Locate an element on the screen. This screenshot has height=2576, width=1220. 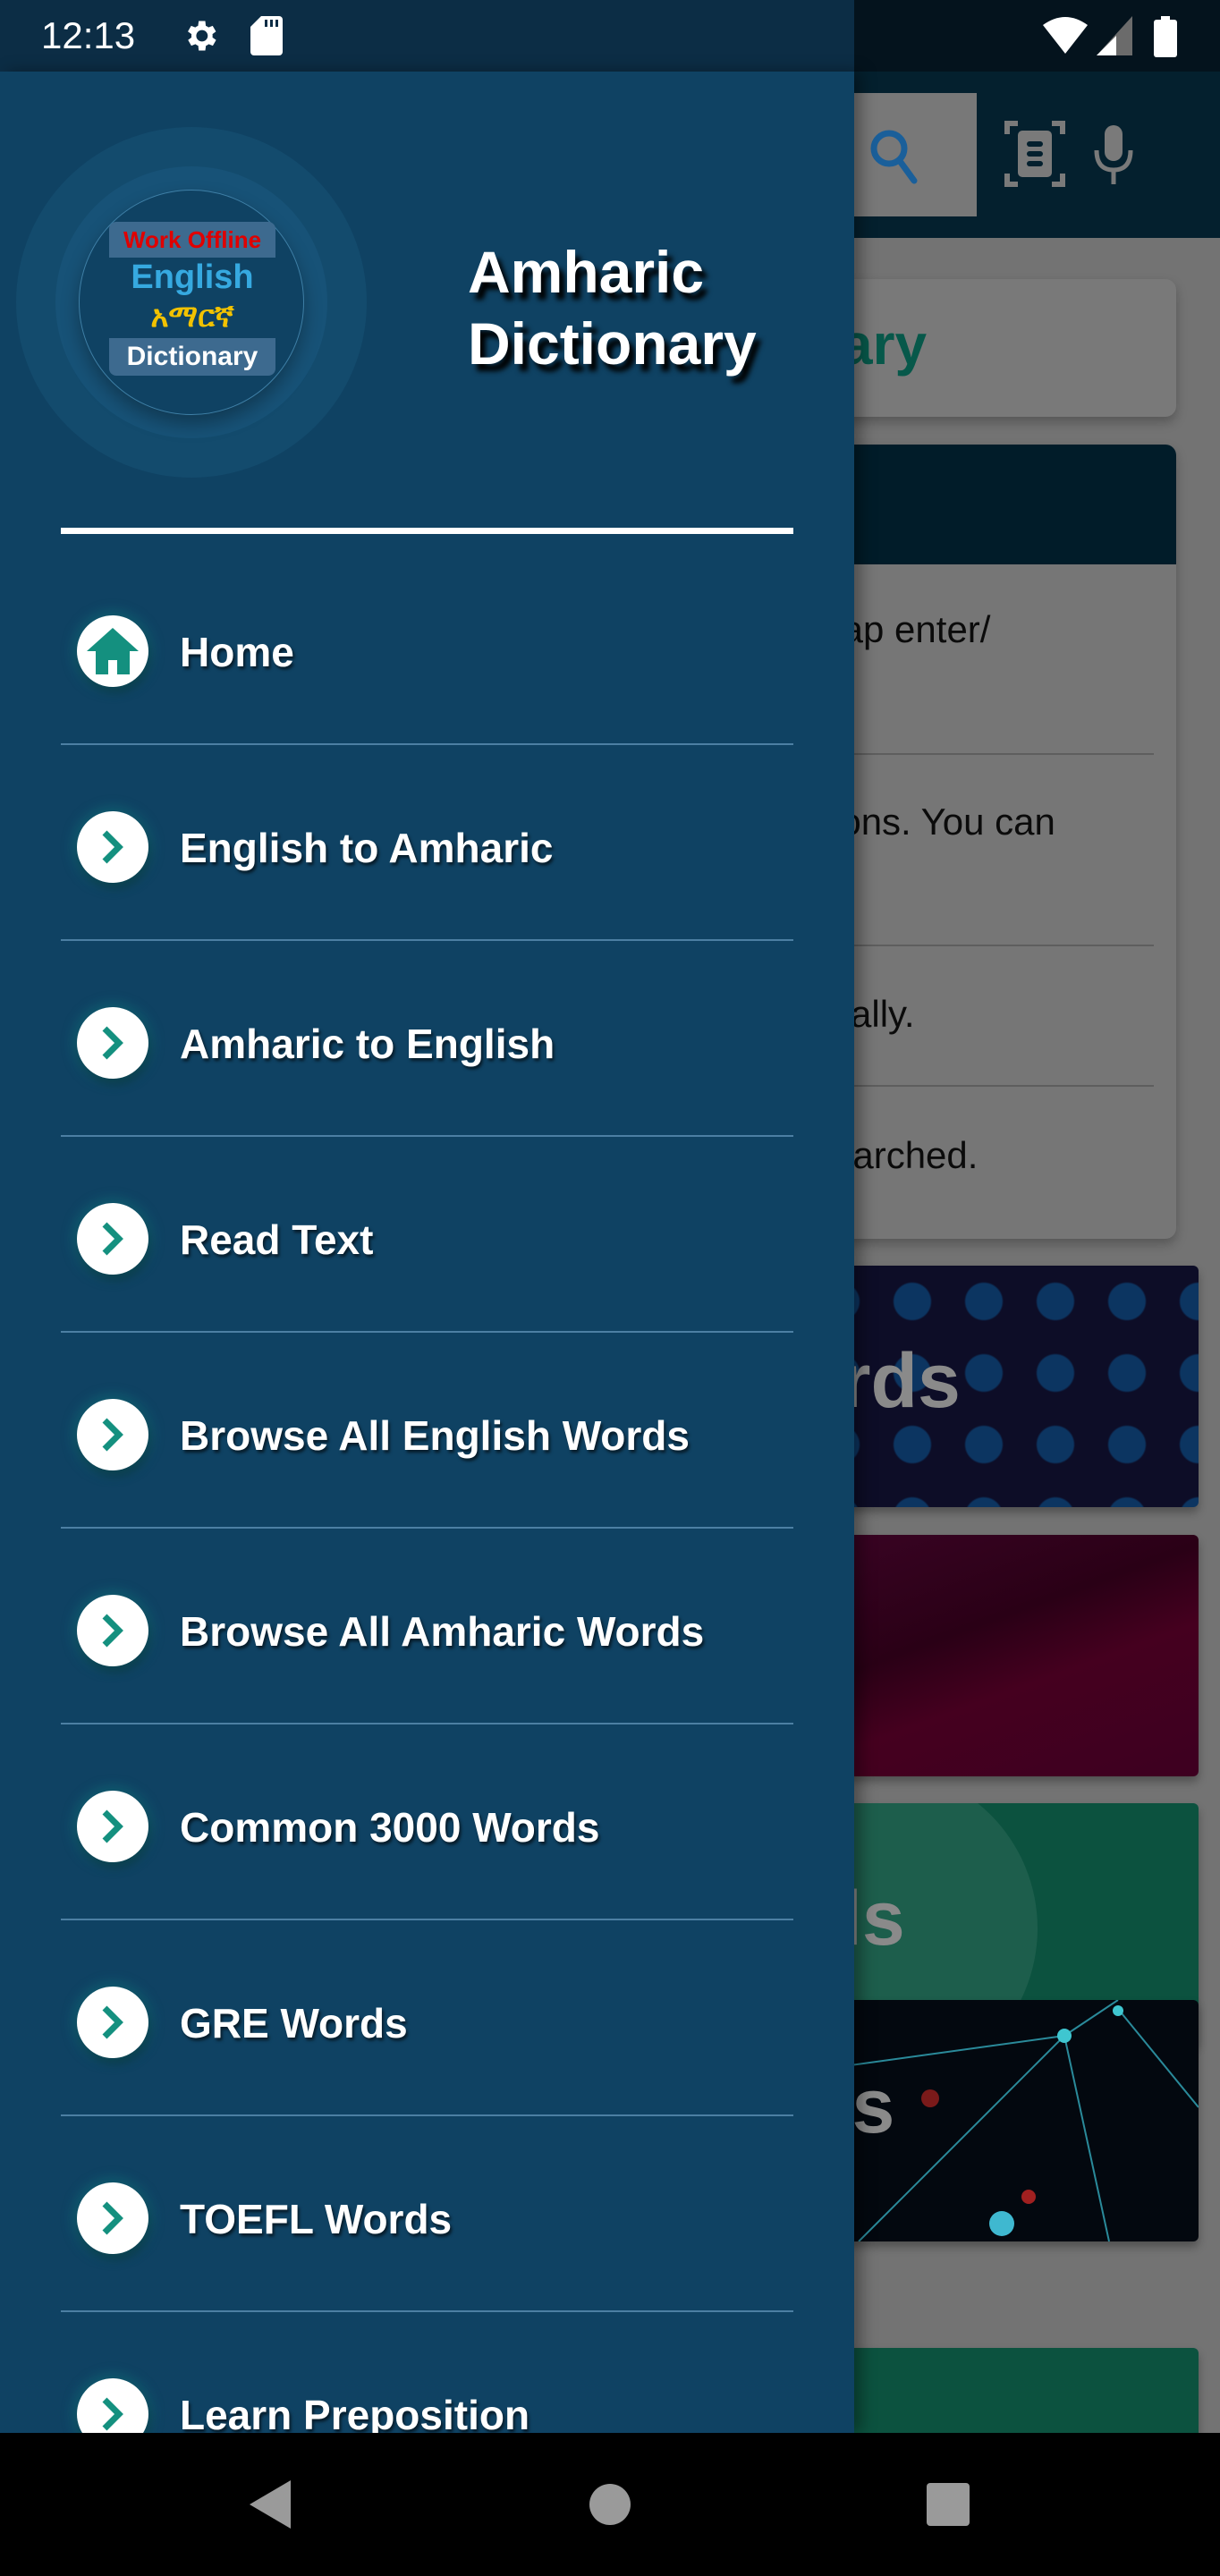
back-icon is located at coordinates (270, 2504).